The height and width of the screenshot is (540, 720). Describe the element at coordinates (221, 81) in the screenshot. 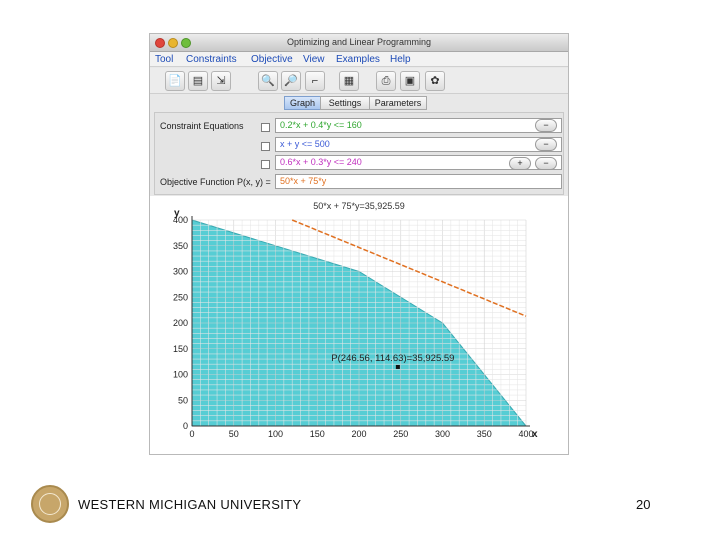

I see `export-icon: ⇲` at that location.